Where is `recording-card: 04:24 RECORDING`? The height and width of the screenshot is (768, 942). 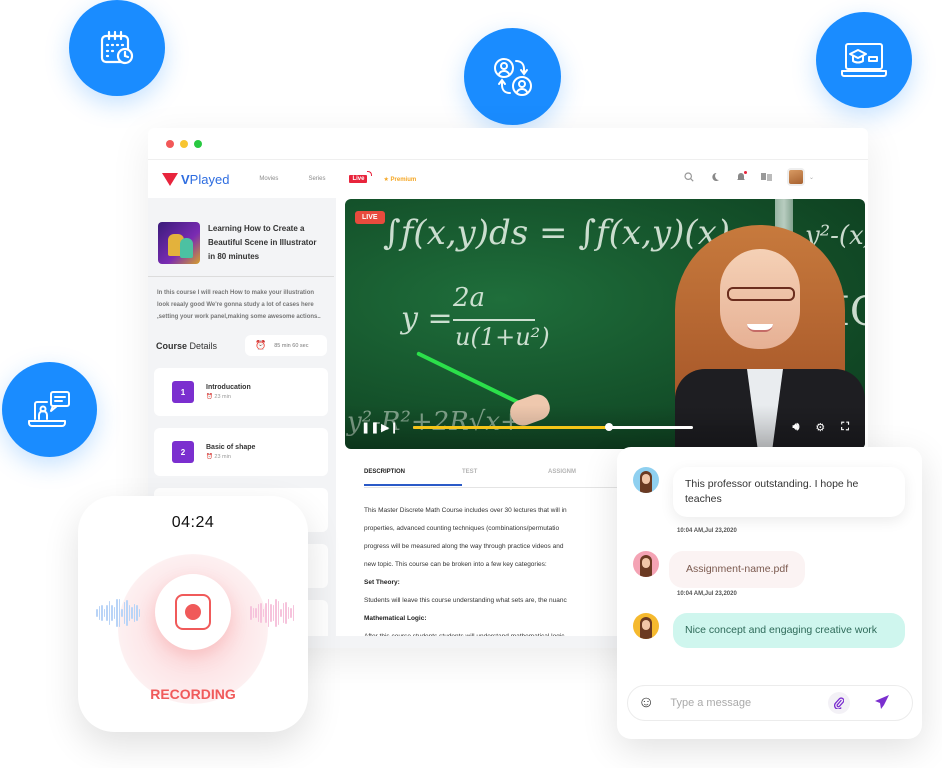 recording-card: 04:24 RECORDING is located at coordinates (193, 614).